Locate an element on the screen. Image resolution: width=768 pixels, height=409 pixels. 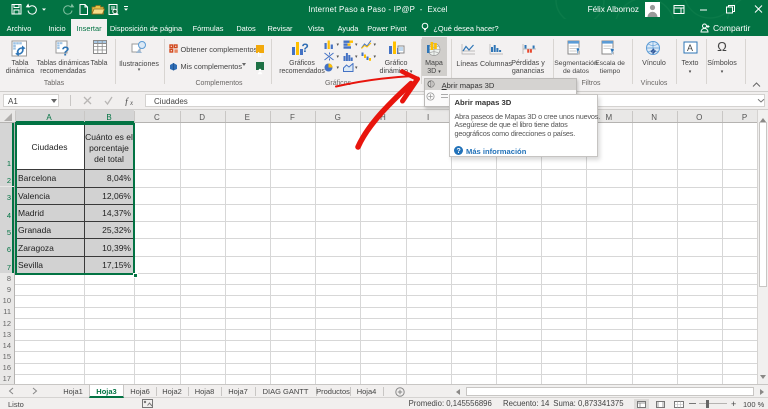
svg-text: b is located at coordinates (259, 53).